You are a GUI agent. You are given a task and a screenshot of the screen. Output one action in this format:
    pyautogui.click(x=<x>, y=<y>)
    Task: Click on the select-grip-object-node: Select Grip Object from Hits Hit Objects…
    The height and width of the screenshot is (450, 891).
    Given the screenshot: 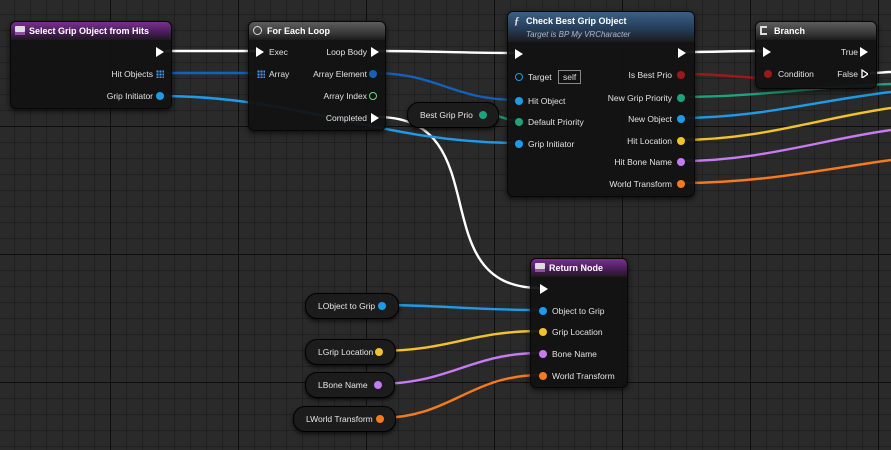 What is the action you would take?
    pyautogui.click(x=91, y=65)
    